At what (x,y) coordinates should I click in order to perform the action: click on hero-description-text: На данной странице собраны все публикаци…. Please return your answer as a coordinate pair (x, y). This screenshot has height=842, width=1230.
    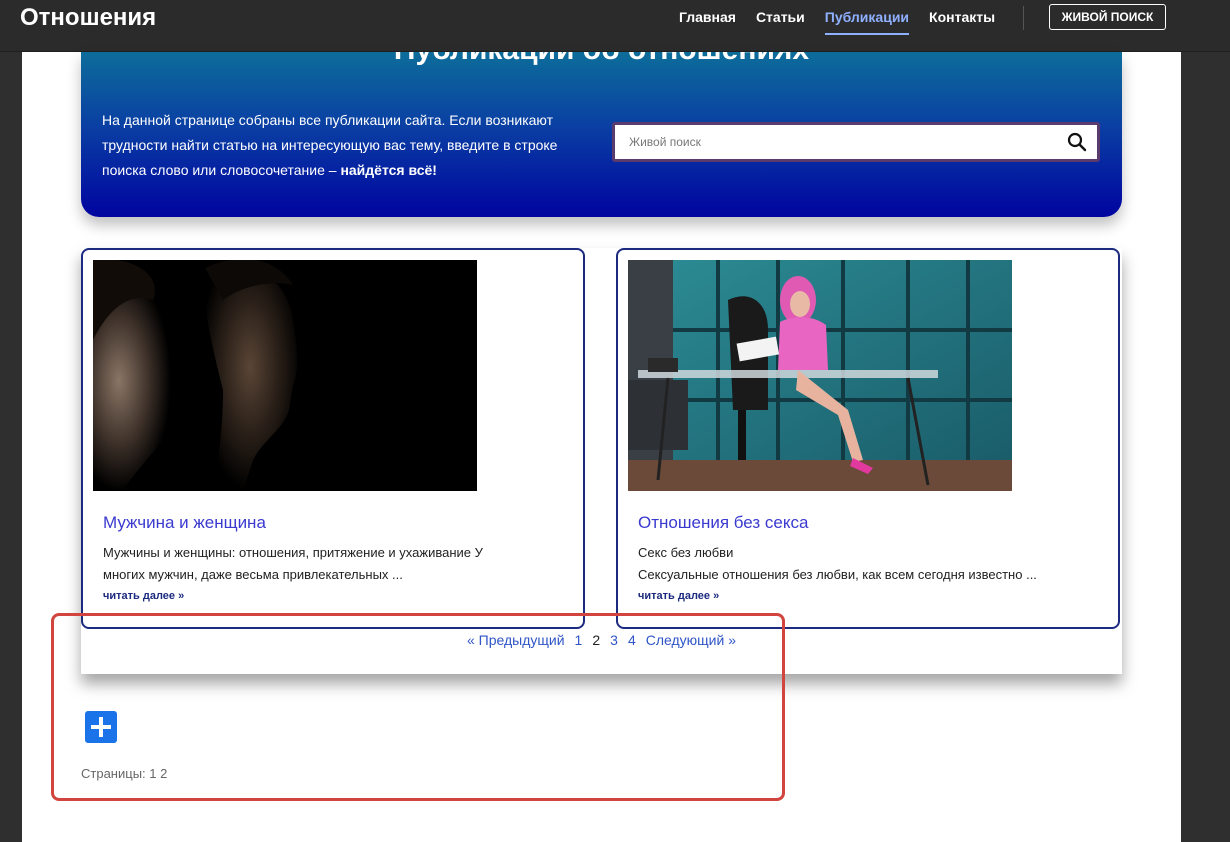
    Looking at the image, I should click on (330, 145).